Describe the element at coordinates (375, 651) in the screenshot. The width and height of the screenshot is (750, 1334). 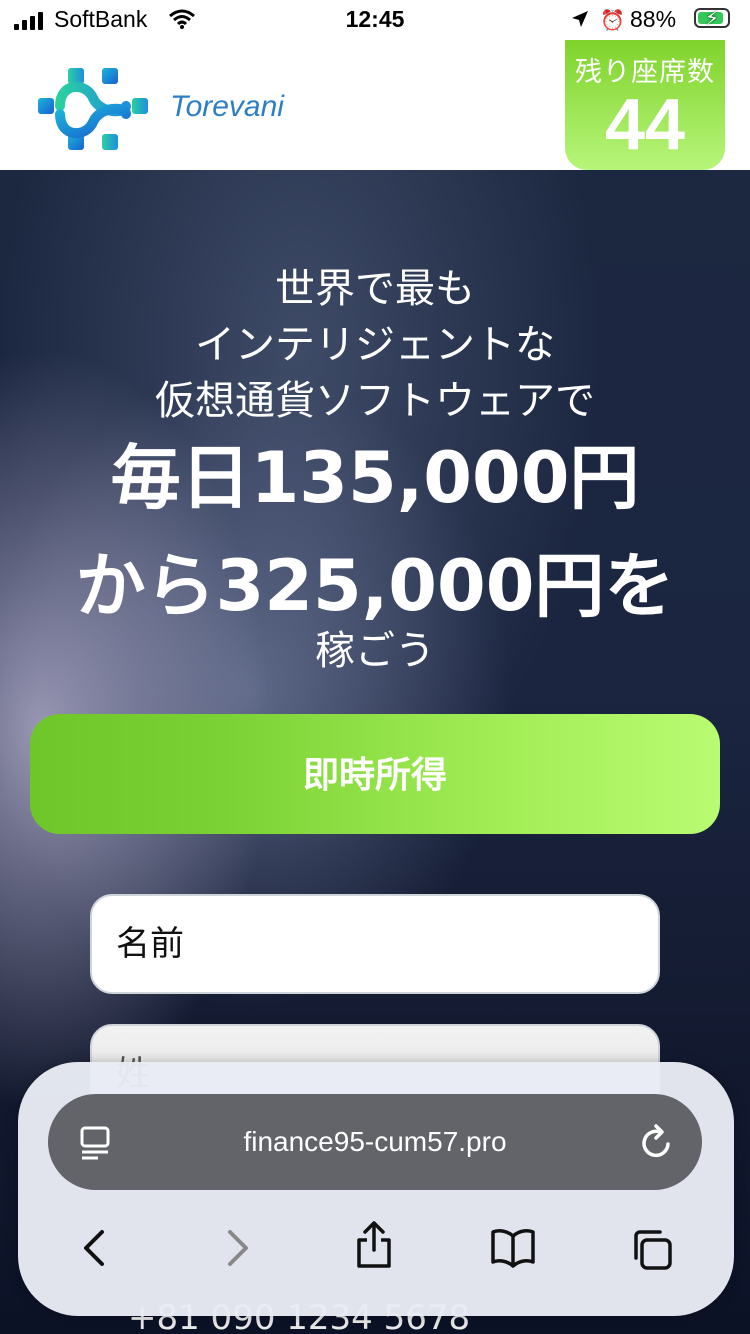
I see `hero-line-6: 稼ごう` at that location.